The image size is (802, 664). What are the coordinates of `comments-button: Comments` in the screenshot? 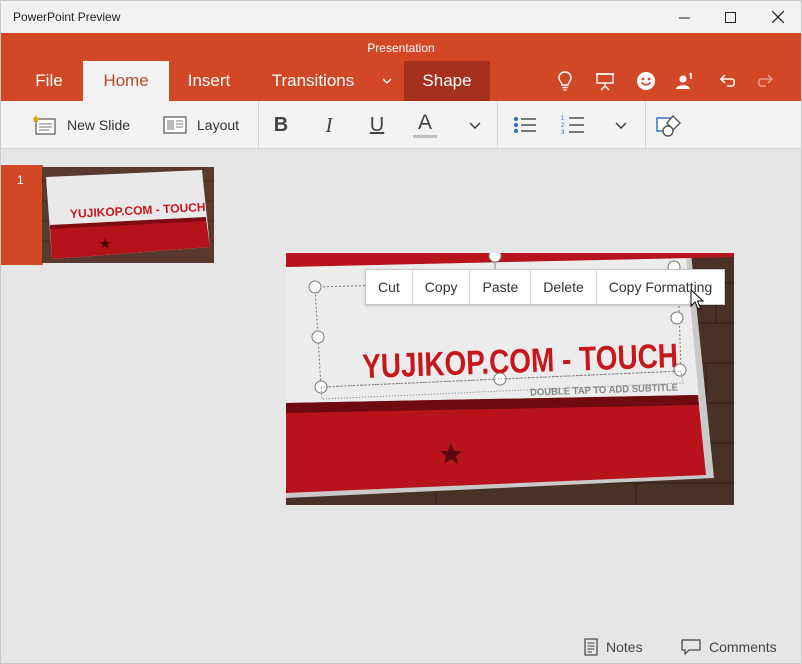 It's located at (729, 647).